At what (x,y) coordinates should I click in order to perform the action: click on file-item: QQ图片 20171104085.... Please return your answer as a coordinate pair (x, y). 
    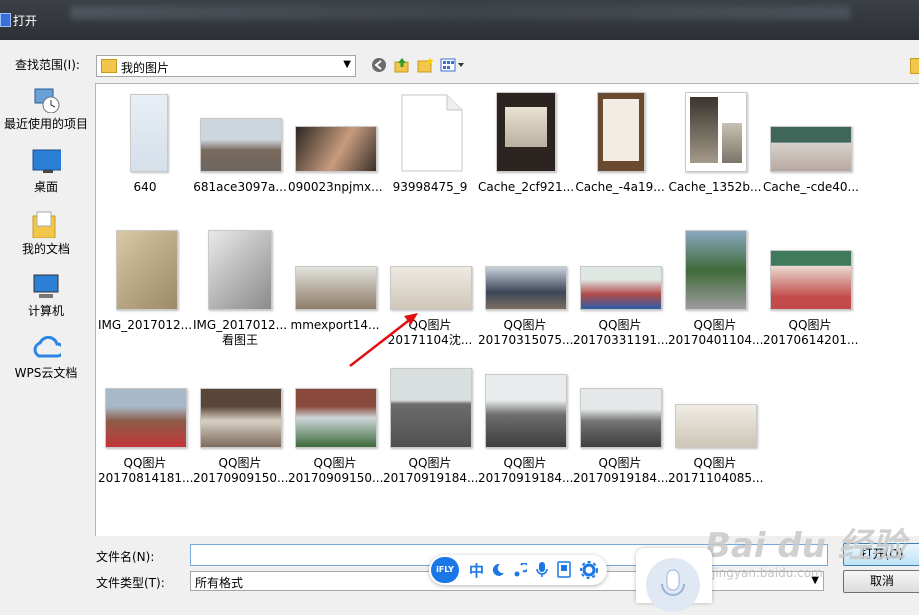
    Looking at the image, I should click on (716, 425).